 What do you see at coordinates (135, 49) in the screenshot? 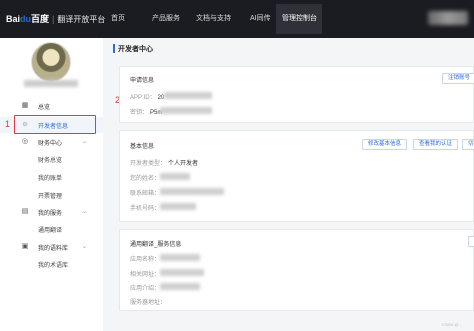
I see `page-title: 开发者中心` at bounding box center [135, 49].